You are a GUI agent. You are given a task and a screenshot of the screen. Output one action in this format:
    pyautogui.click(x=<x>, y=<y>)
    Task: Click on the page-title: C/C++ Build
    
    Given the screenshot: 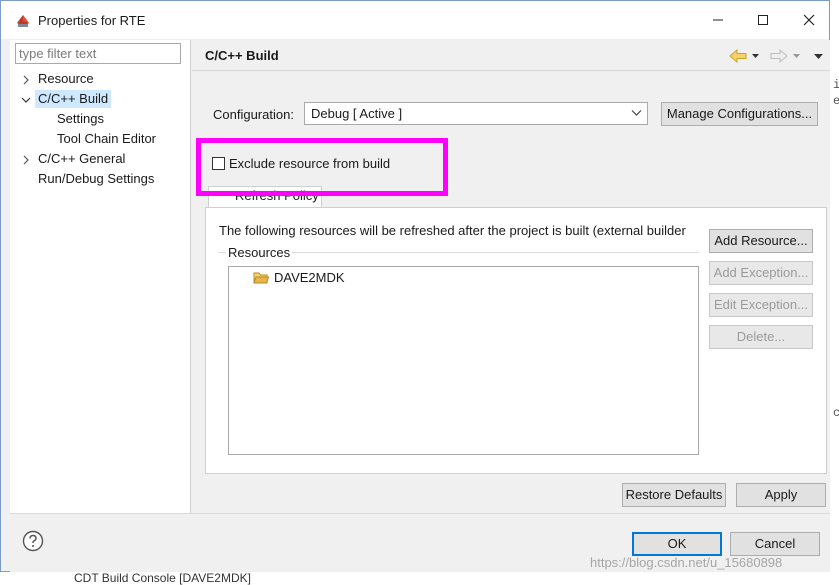 What is the action you would take?
    pyautogui.click(x=242, y=55)
    